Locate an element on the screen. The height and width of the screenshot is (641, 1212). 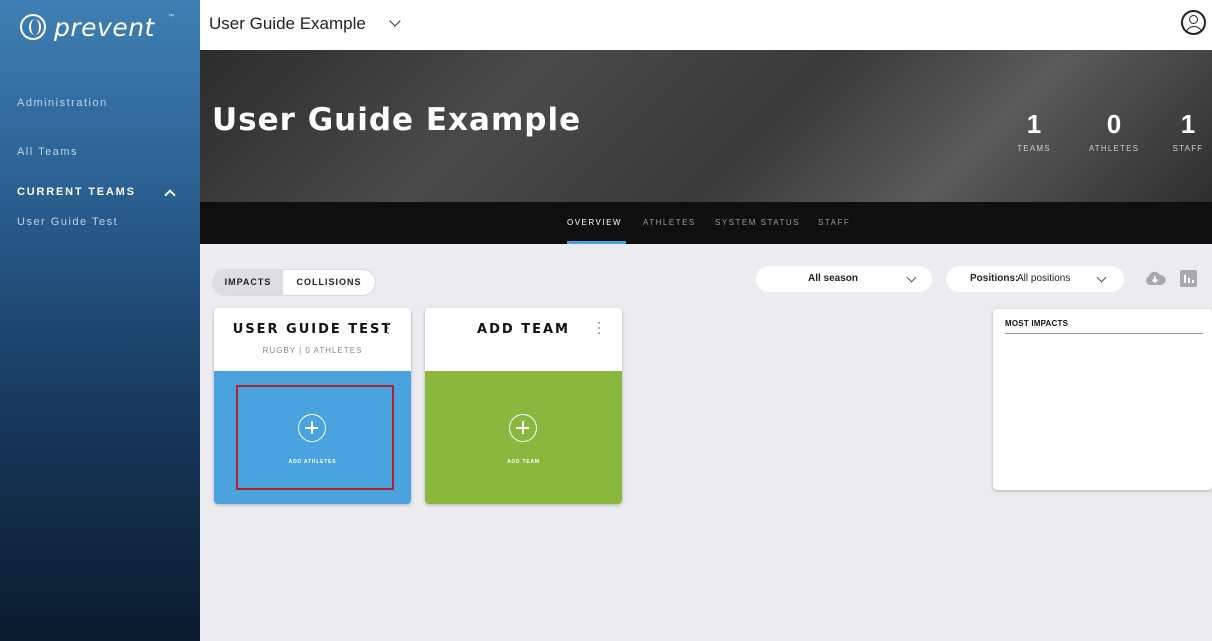
stat-athletes: 0 ATHLETES is located at coordinates (1114, 131).